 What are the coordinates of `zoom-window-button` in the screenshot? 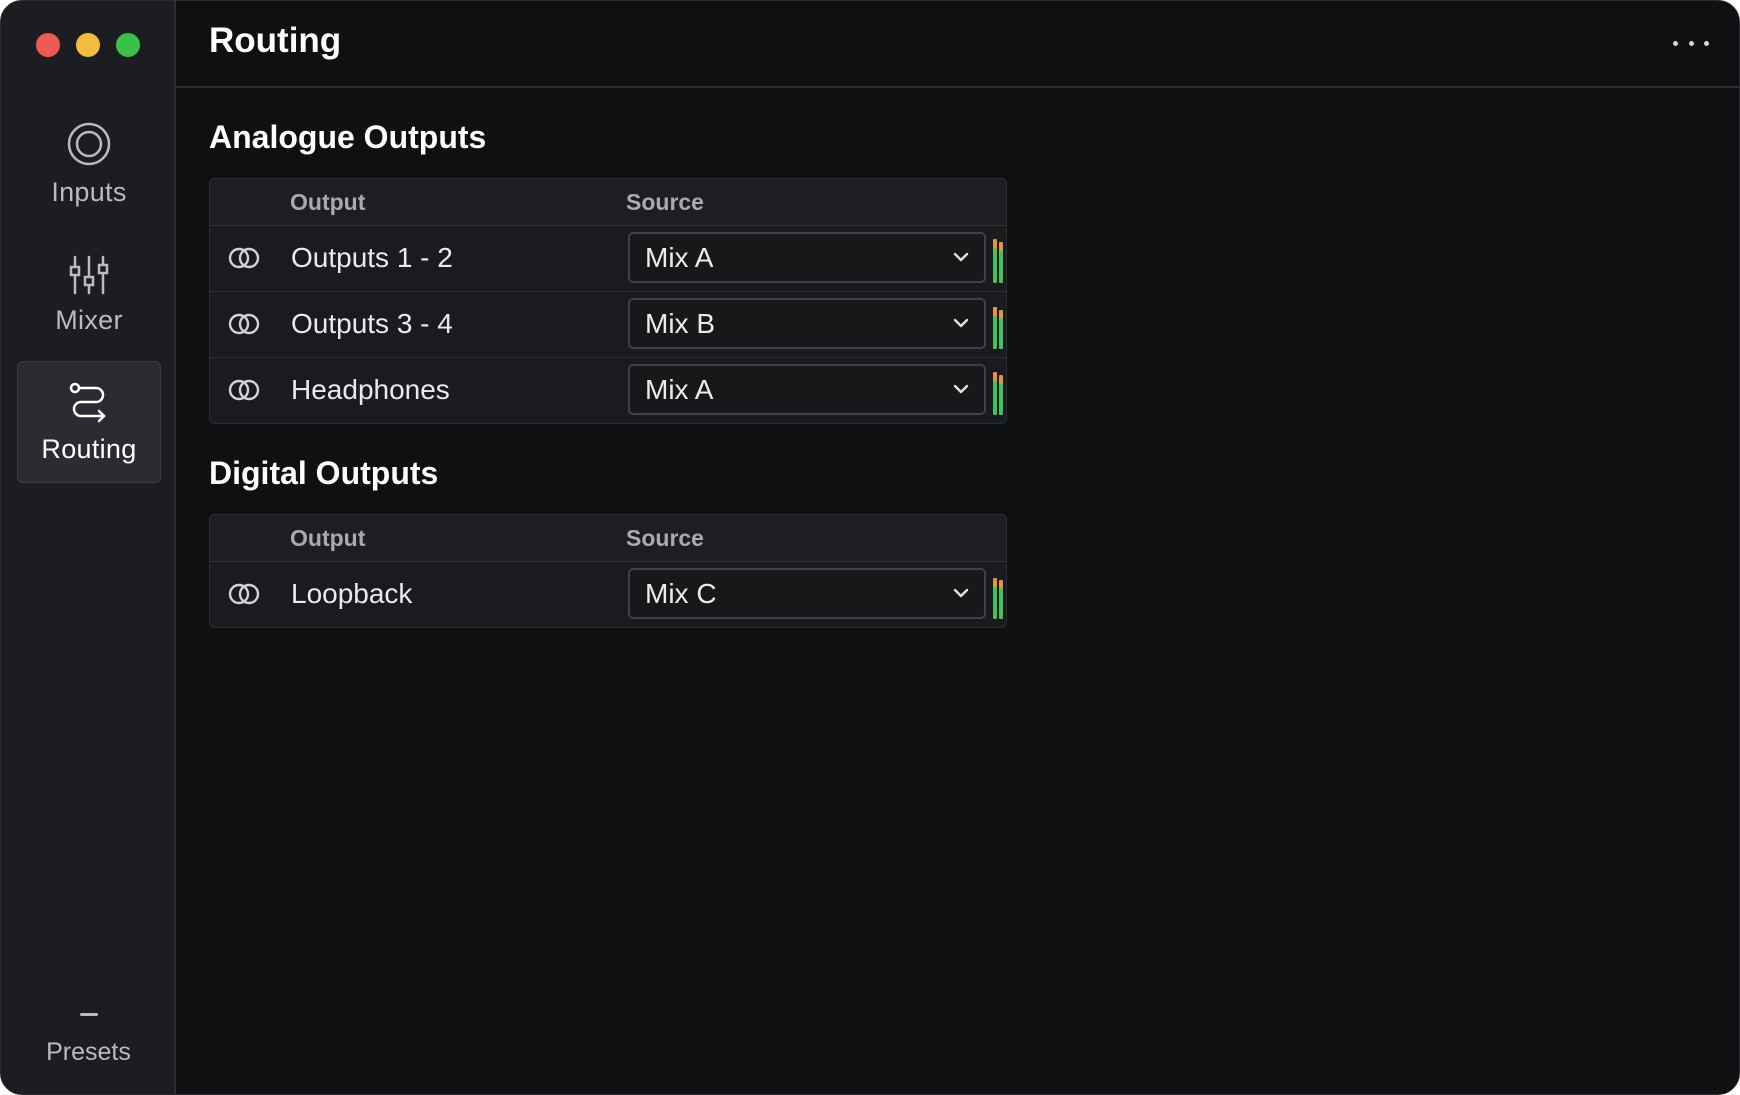 It's located at (128, 45).